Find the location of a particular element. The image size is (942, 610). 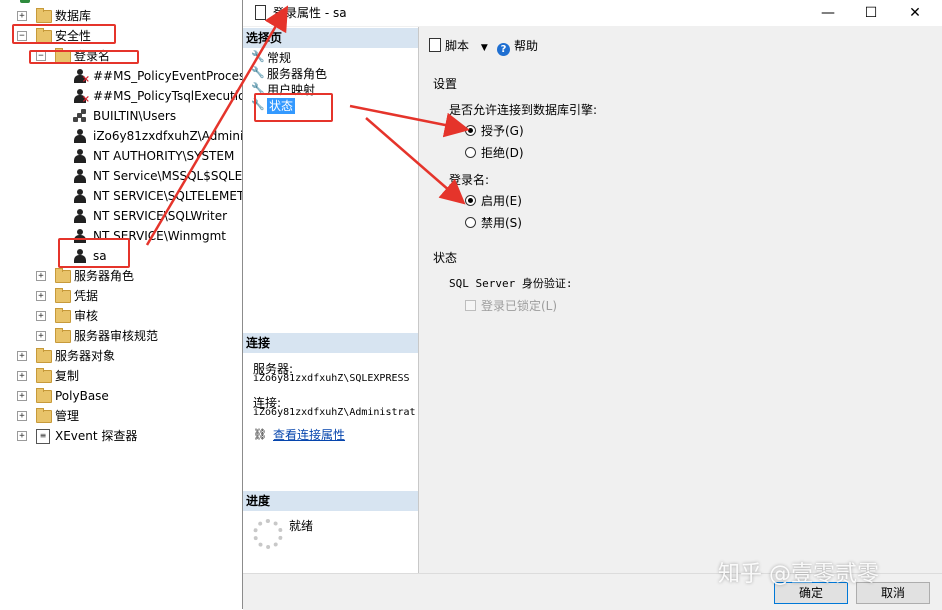

xevent-icon: ≡ is located at coordinates (43, 436).